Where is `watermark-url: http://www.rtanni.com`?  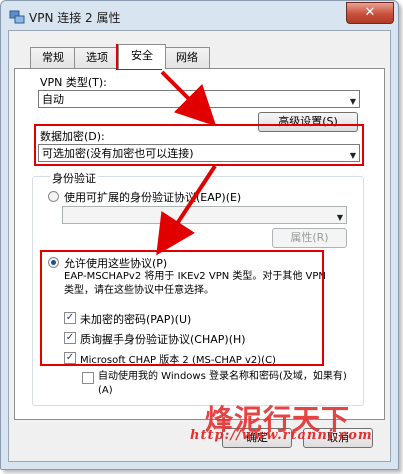
watermark-url: http://www.rtanni.com is located at coordinates (281, 435).